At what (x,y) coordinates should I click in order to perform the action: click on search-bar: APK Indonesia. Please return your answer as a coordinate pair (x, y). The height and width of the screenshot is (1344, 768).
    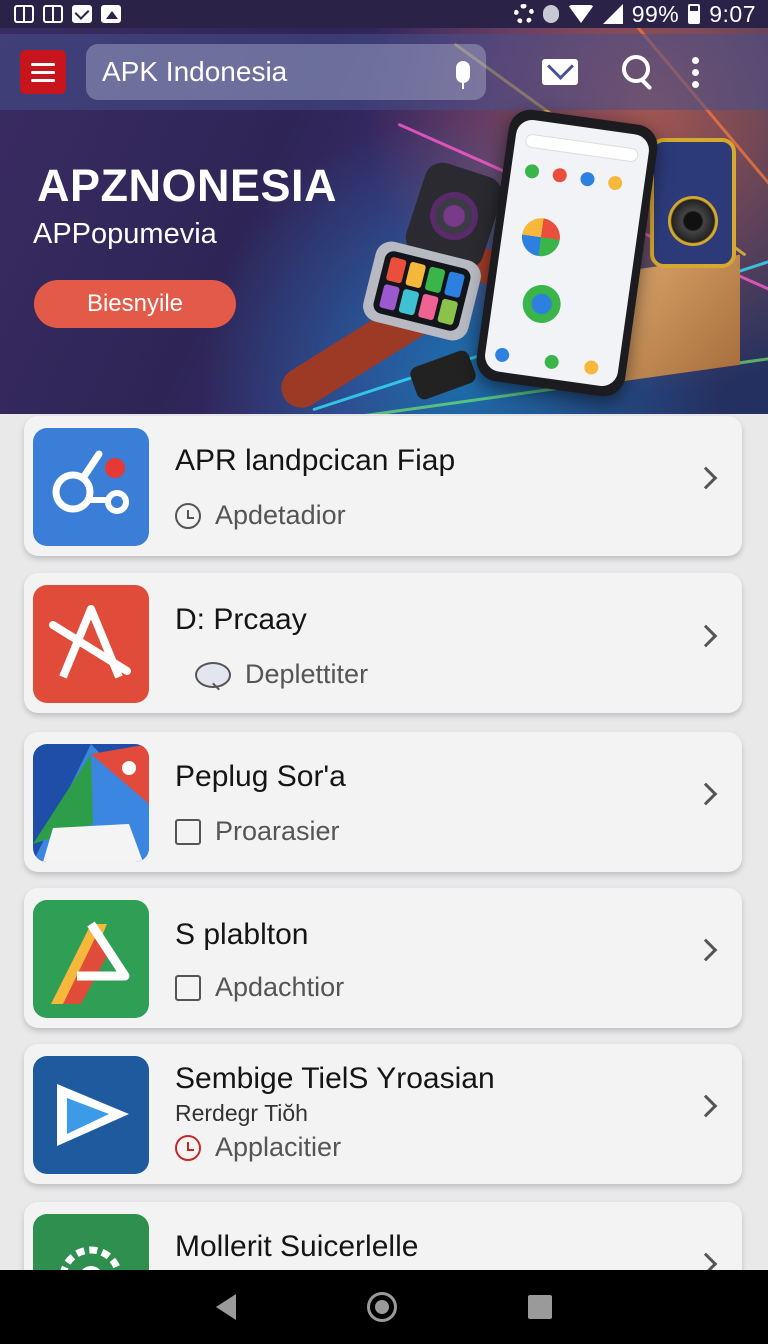
    Looking at the image, I should click on (286, 72).